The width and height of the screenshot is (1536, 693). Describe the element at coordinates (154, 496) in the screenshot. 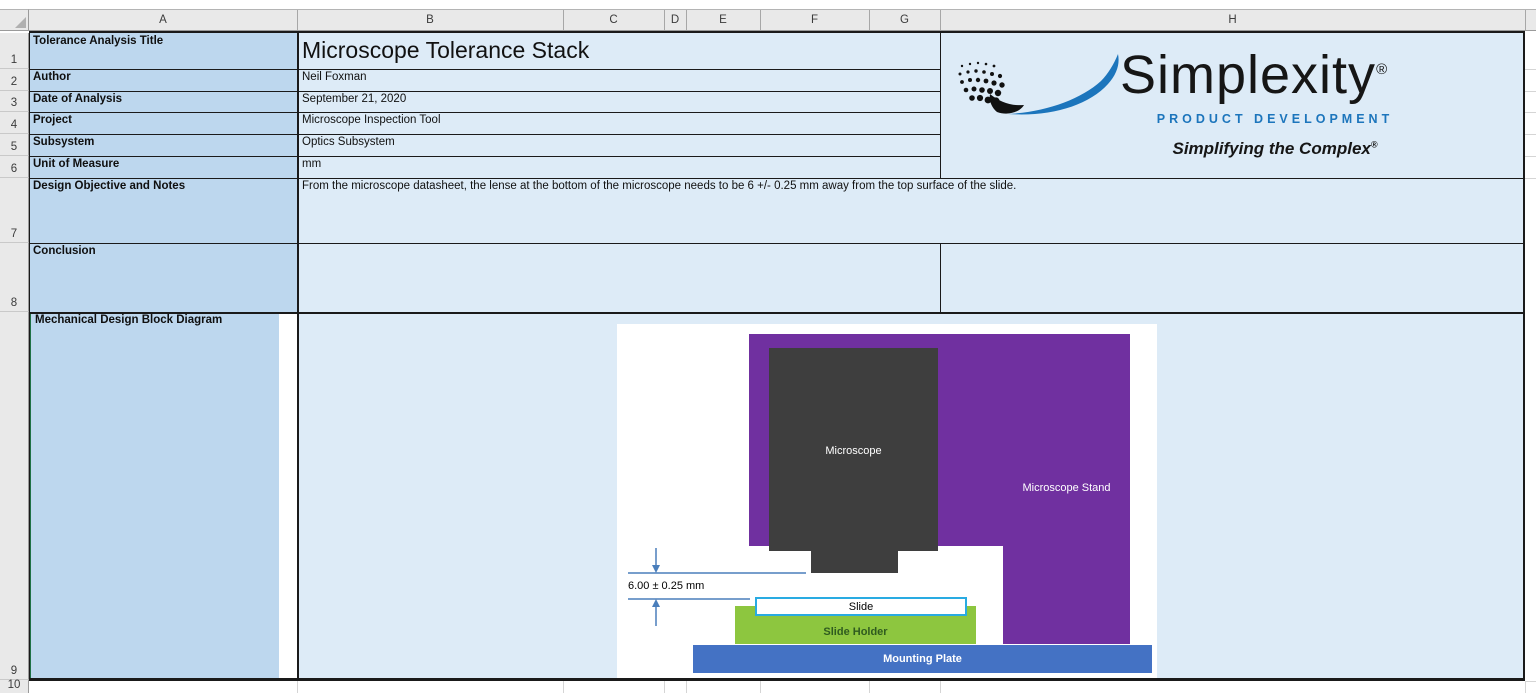

I see `cell-a9-mechanical-design-block-diagram: Mechanical Design Block Diagram` at that location.